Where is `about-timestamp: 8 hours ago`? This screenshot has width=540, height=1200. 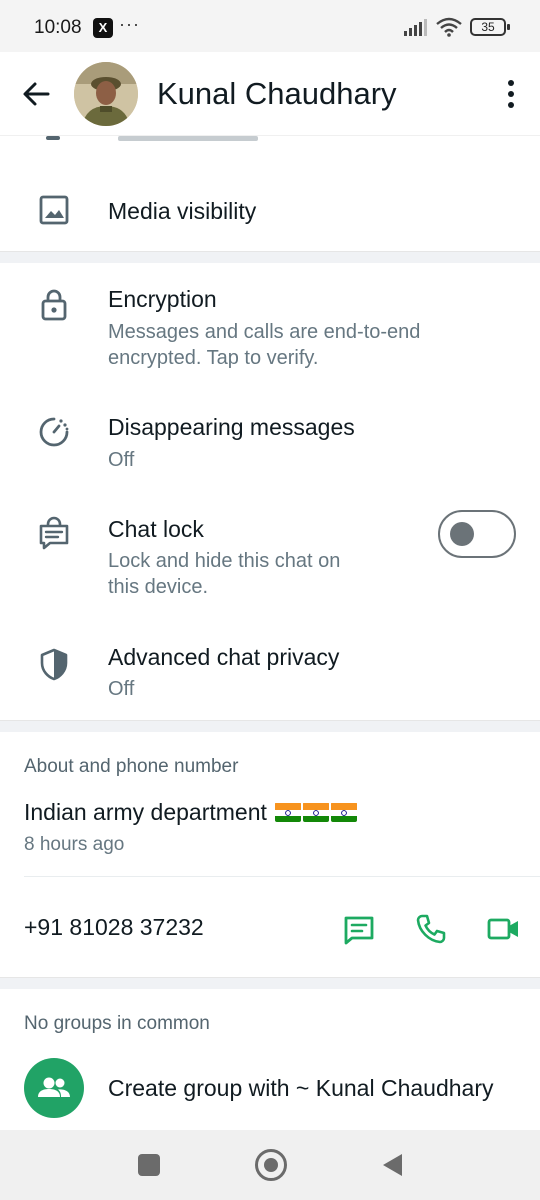 about-timestamp: 8 hours ago is located at coordinates (74, 844).